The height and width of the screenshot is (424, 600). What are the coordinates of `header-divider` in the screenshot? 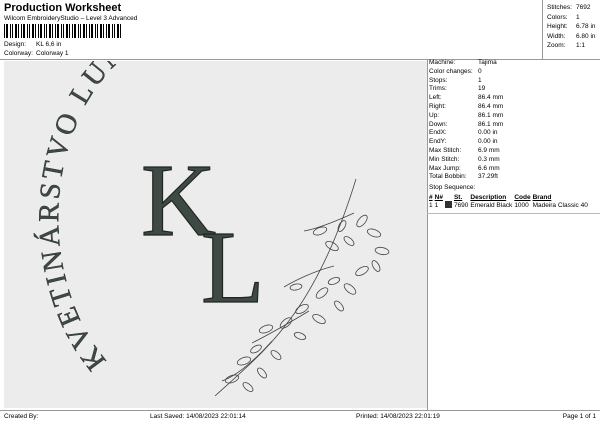 It's located at (300, 59).